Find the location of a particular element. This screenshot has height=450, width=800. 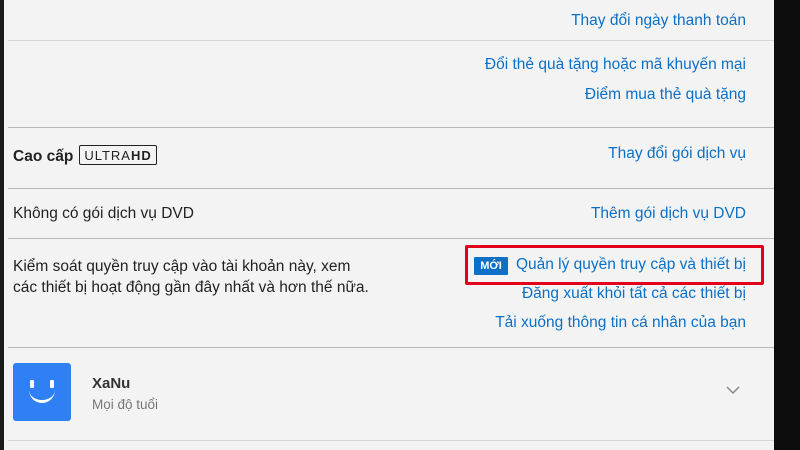

add-dvd-plan-link: Thêm gói dịch vụ DVD is located at coordinates (668, 214).